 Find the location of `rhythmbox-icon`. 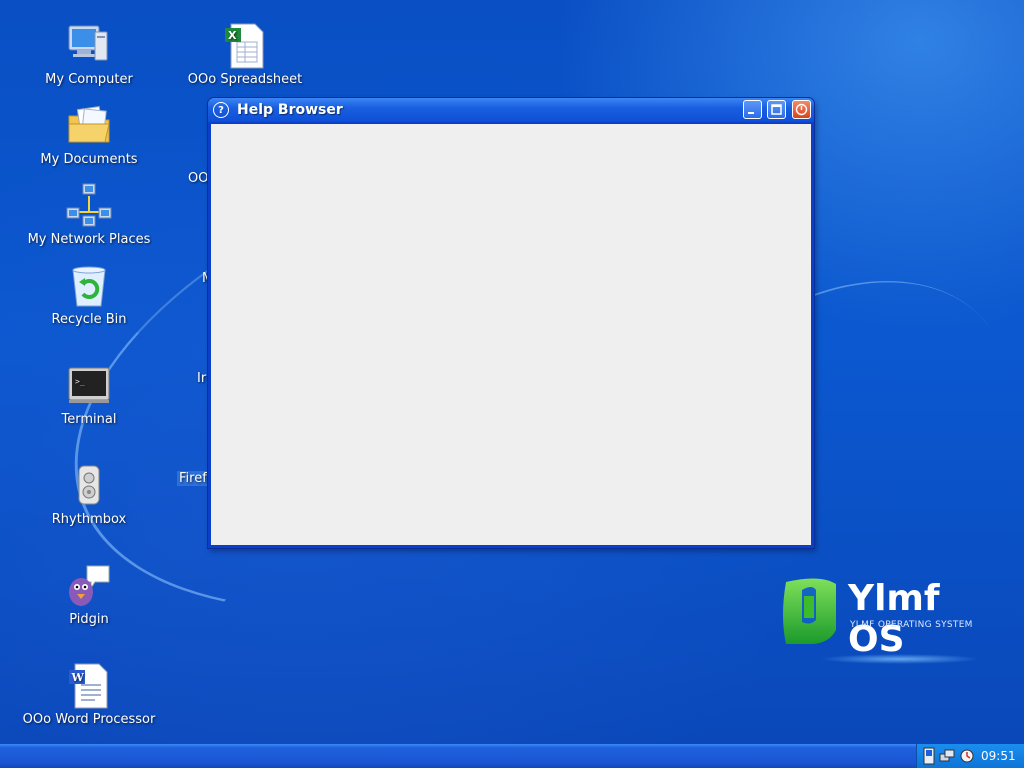

rhythmbox-icon is located at coordinates (89, 485).